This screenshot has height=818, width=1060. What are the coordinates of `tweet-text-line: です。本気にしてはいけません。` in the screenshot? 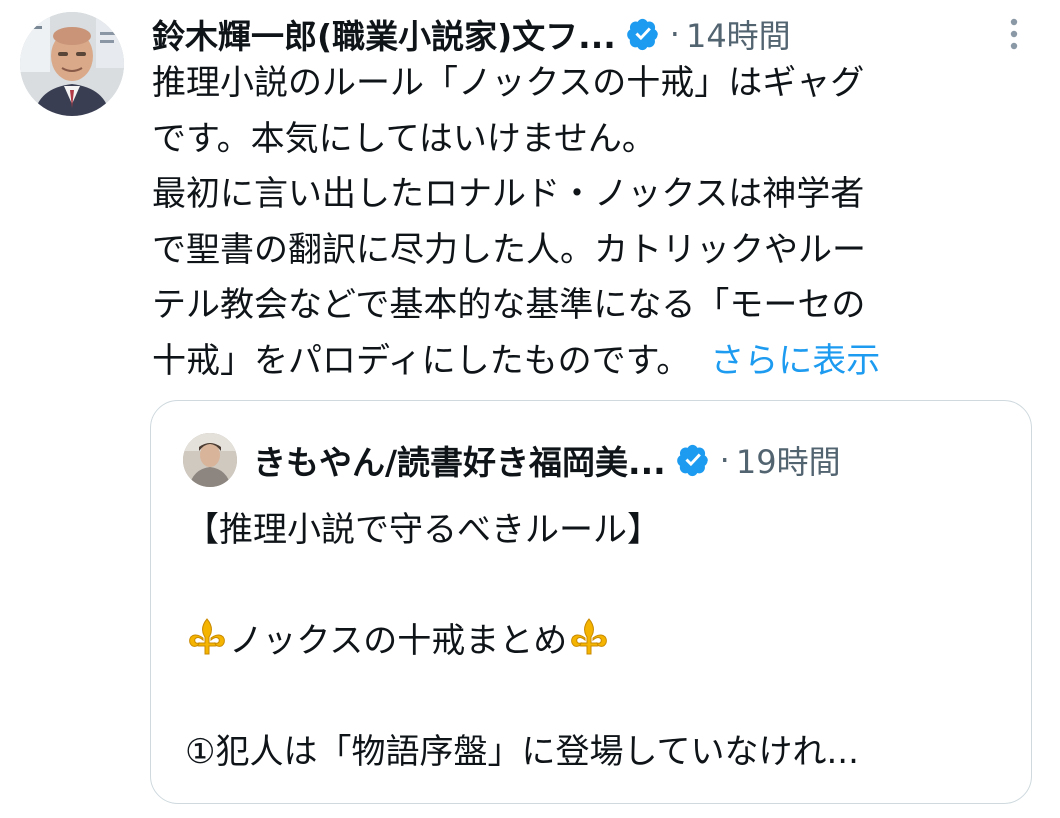 It's located at (404, 138).